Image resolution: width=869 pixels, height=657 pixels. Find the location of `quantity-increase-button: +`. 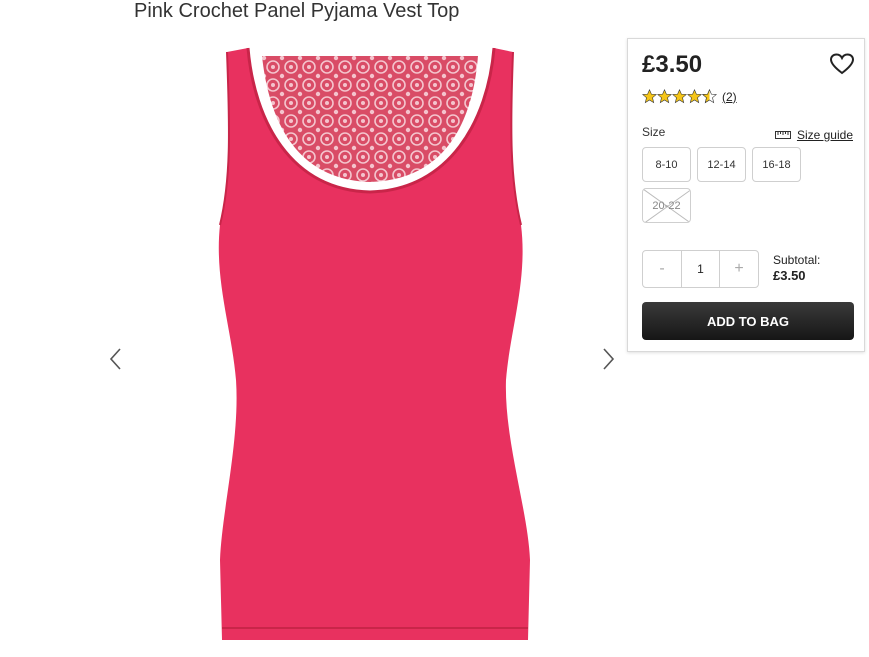

quantity-increase-button: + is located at coordinates (739, 269).